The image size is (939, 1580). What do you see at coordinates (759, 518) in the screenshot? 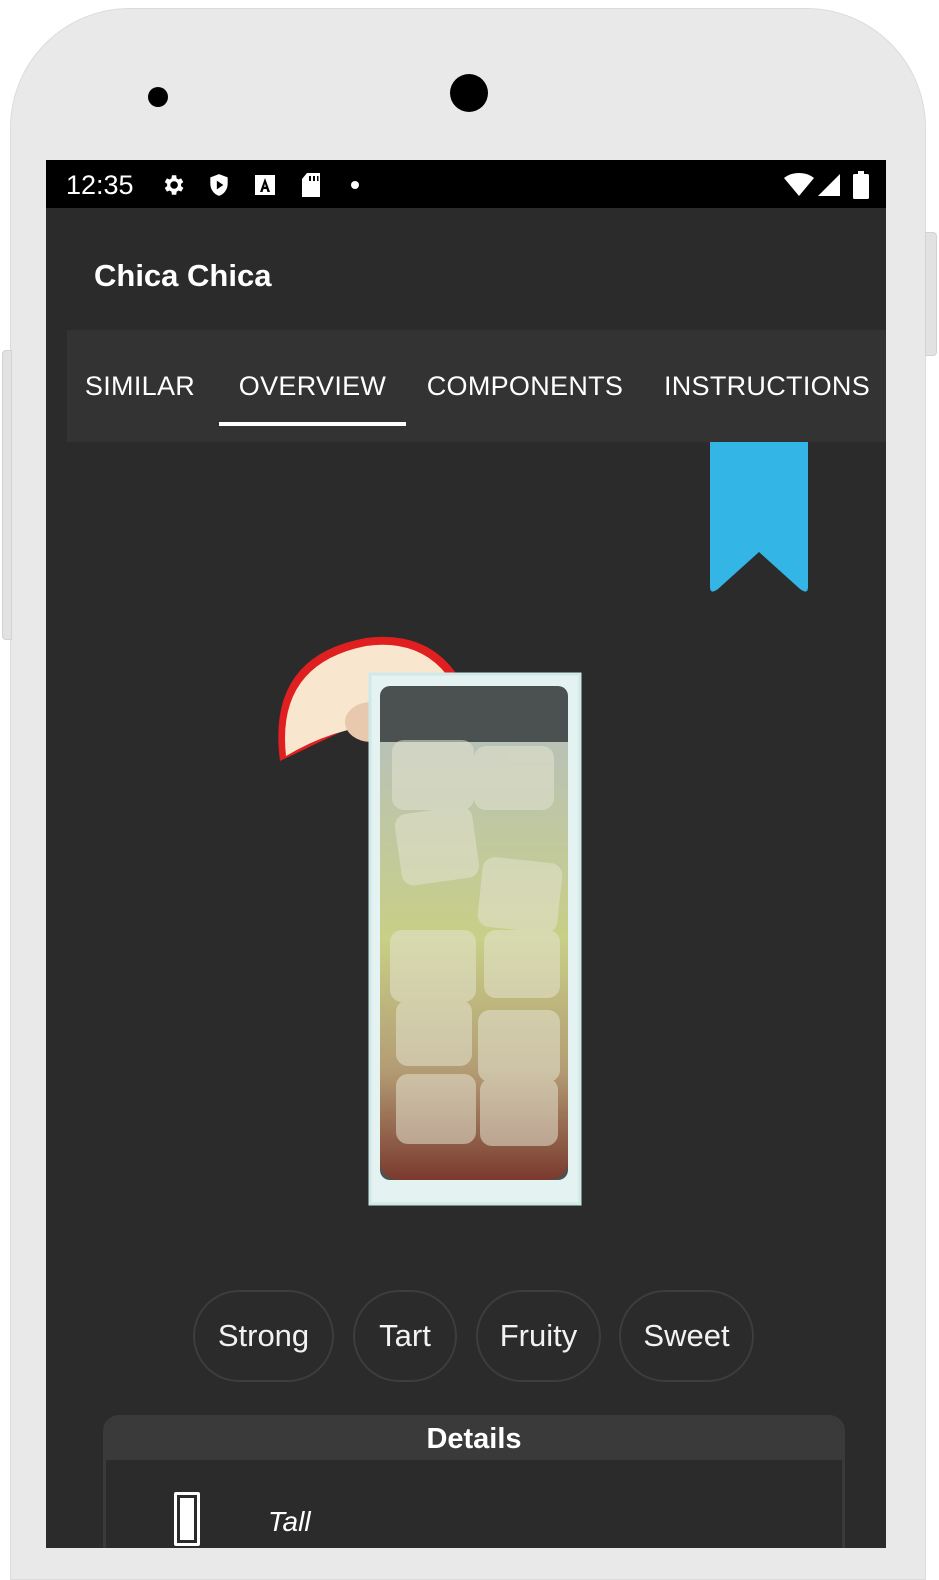
I see `bookmark-icon` at bounding box center [759, 518].